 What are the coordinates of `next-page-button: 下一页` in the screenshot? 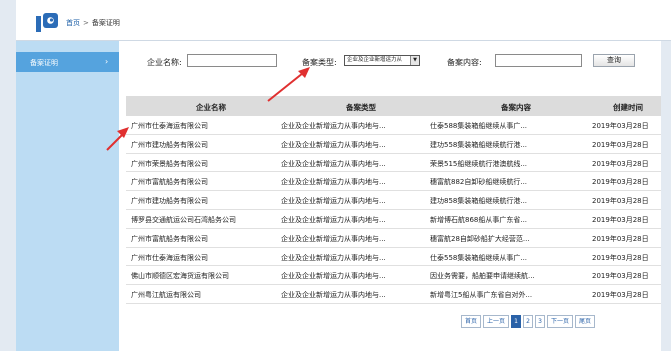 It's located at (560, 321).